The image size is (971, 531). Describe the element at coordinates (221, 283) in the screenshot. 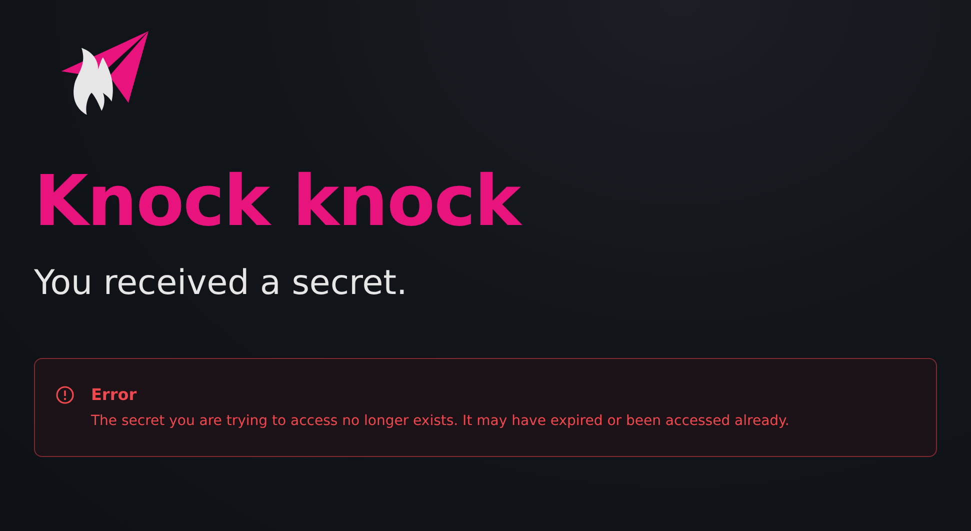

I see `page-subtitle: You received a secret.` at that location.